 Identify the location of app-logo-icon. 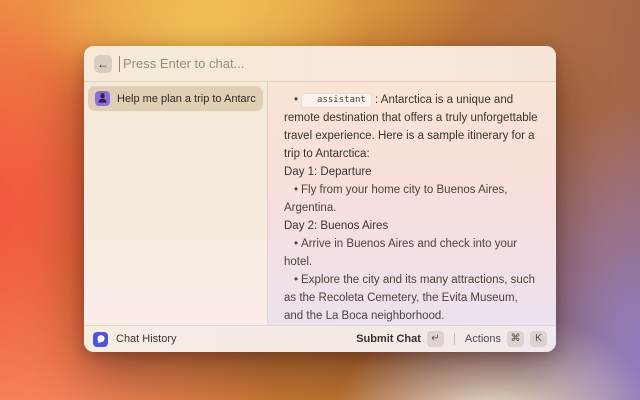
(100, 339).